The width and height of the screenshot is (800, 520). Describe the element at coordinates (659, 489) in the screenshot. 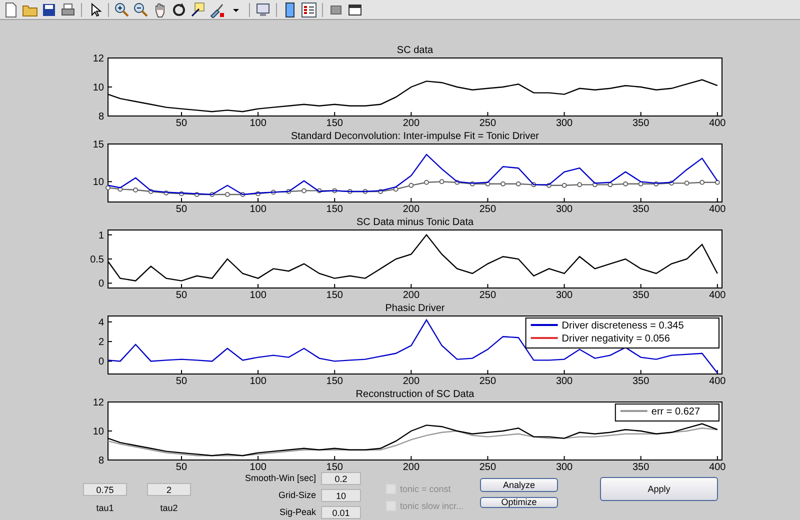

I see `apply-button: Apply` at that location.